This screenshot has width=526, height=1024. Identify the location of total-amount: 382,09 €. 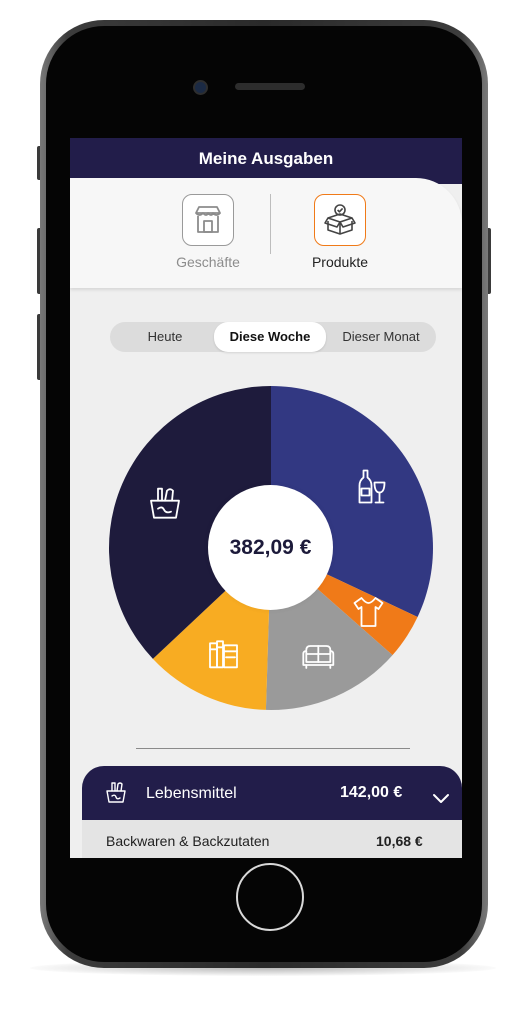
(270, 547).